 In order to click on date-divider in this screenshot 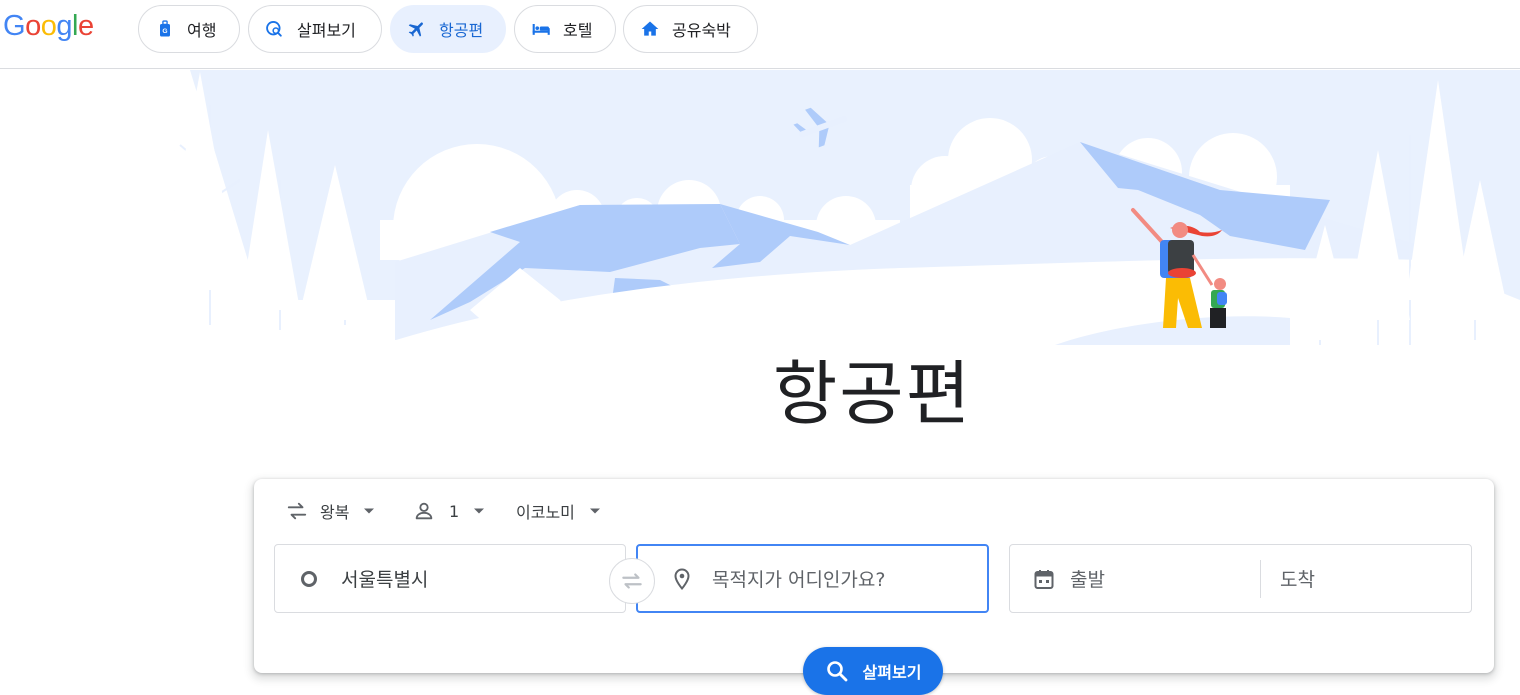, I will do `click(1260, 579)`.